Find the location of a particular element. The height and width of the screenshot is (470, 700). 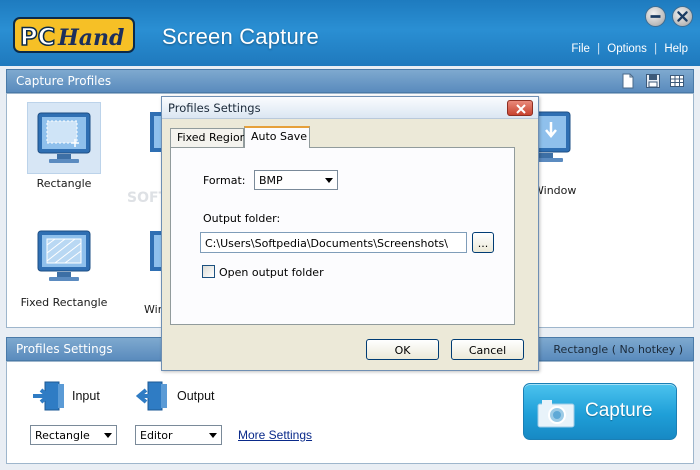

minimize-icon is located at coordinates (655, 16).